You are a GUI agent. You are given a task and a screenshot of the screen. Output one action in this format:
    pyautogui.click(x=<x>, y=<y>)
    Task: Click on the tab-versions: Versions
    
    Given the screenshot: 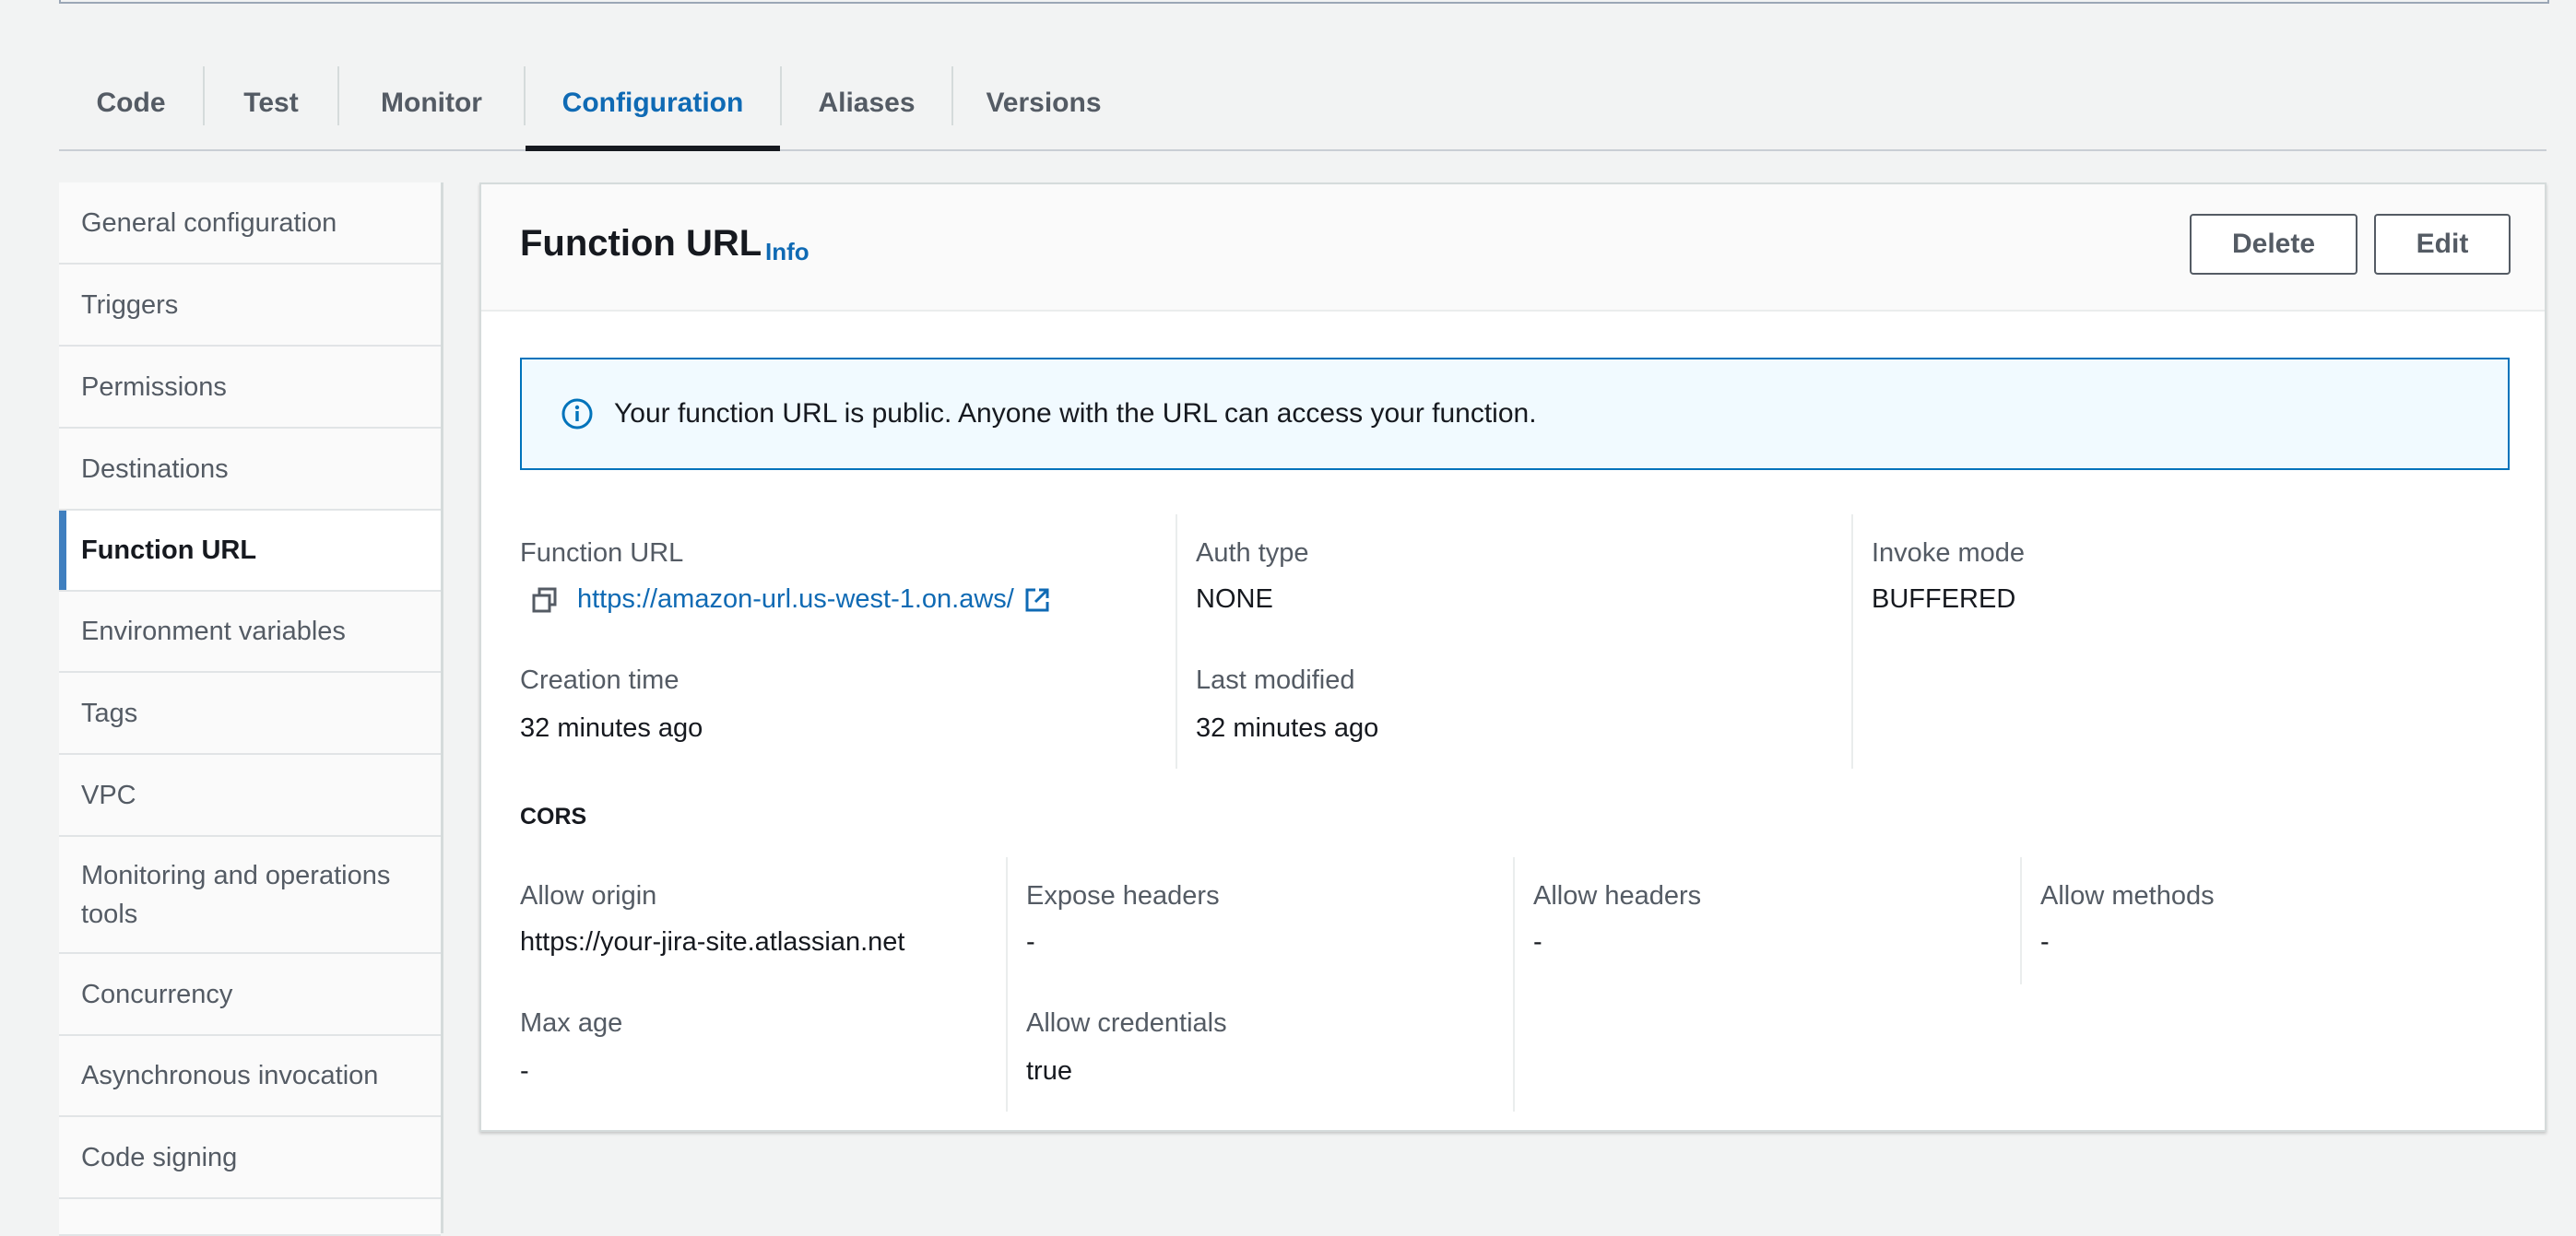 What is the action you would take?
    pyautogui.click(x=1043, y=103)
    